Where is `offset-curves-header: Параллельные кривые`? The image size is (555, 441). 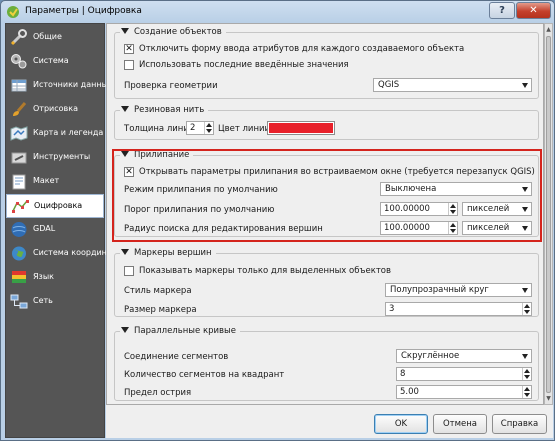
offset-curves-header: Параллельные кривые is located at coordinates (180, 331).